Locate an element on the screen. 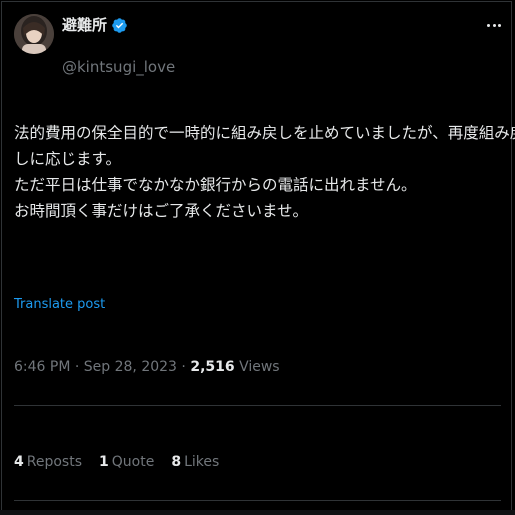 Image resolution: width=515 pixels, height=515 pixels. bottom-strip is located at coordinates (257, 512).